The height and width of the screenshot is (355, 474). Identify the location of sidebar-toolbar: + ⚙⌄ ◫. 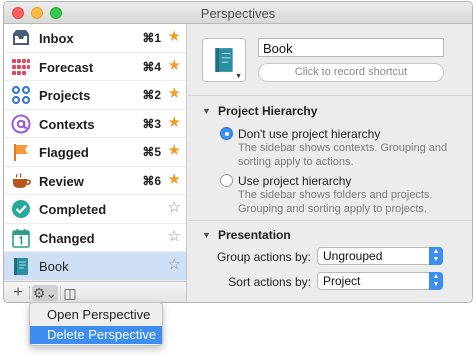
(95, 291).